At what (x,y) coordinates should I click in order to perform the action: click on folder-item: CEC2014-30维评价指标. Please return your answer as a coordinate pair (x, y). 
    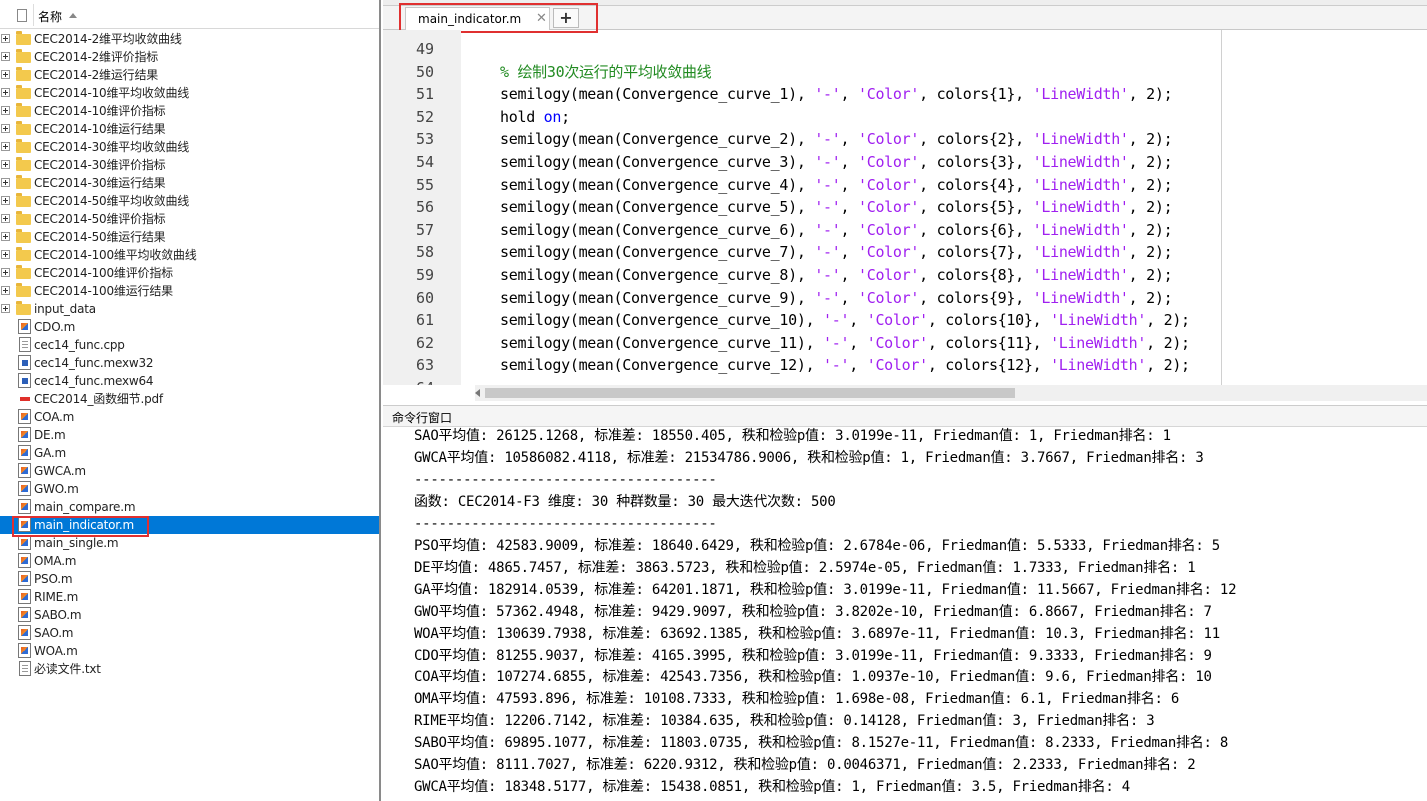
    Looking at the image, I should click on (189, 165).